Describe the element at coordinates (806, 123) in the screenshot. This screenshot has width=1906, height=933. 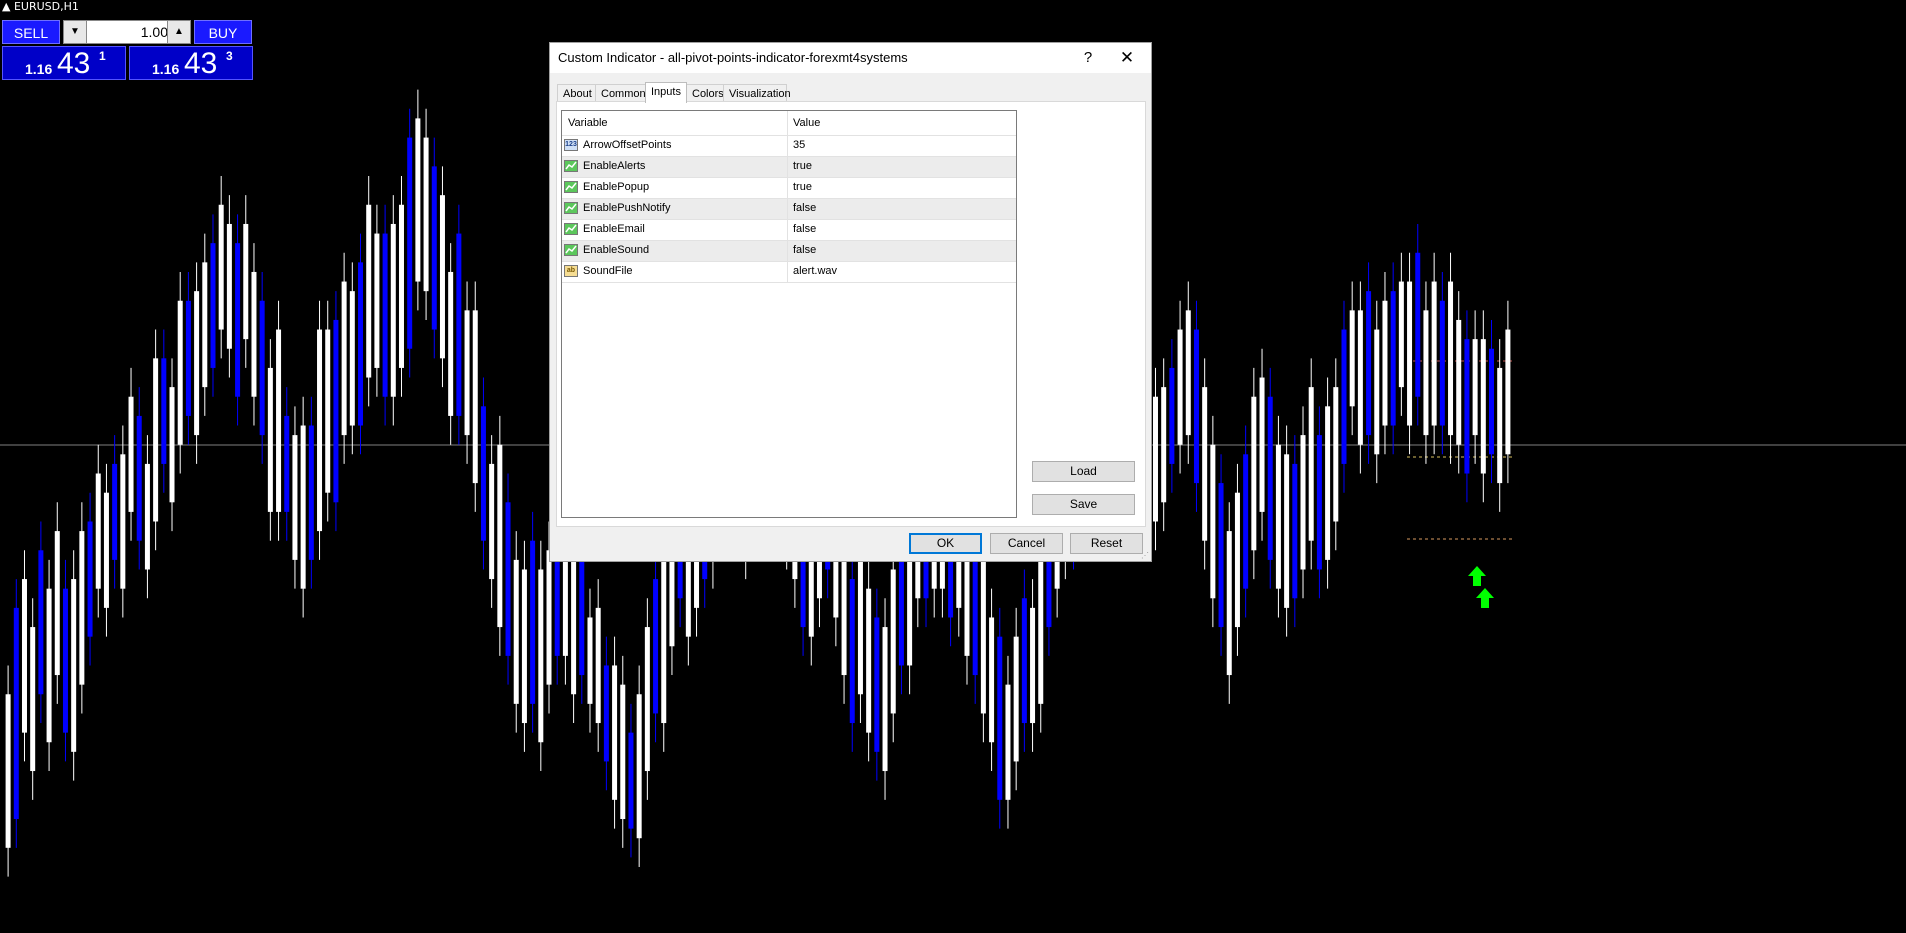
I see `column-header-value: Value` at that location.